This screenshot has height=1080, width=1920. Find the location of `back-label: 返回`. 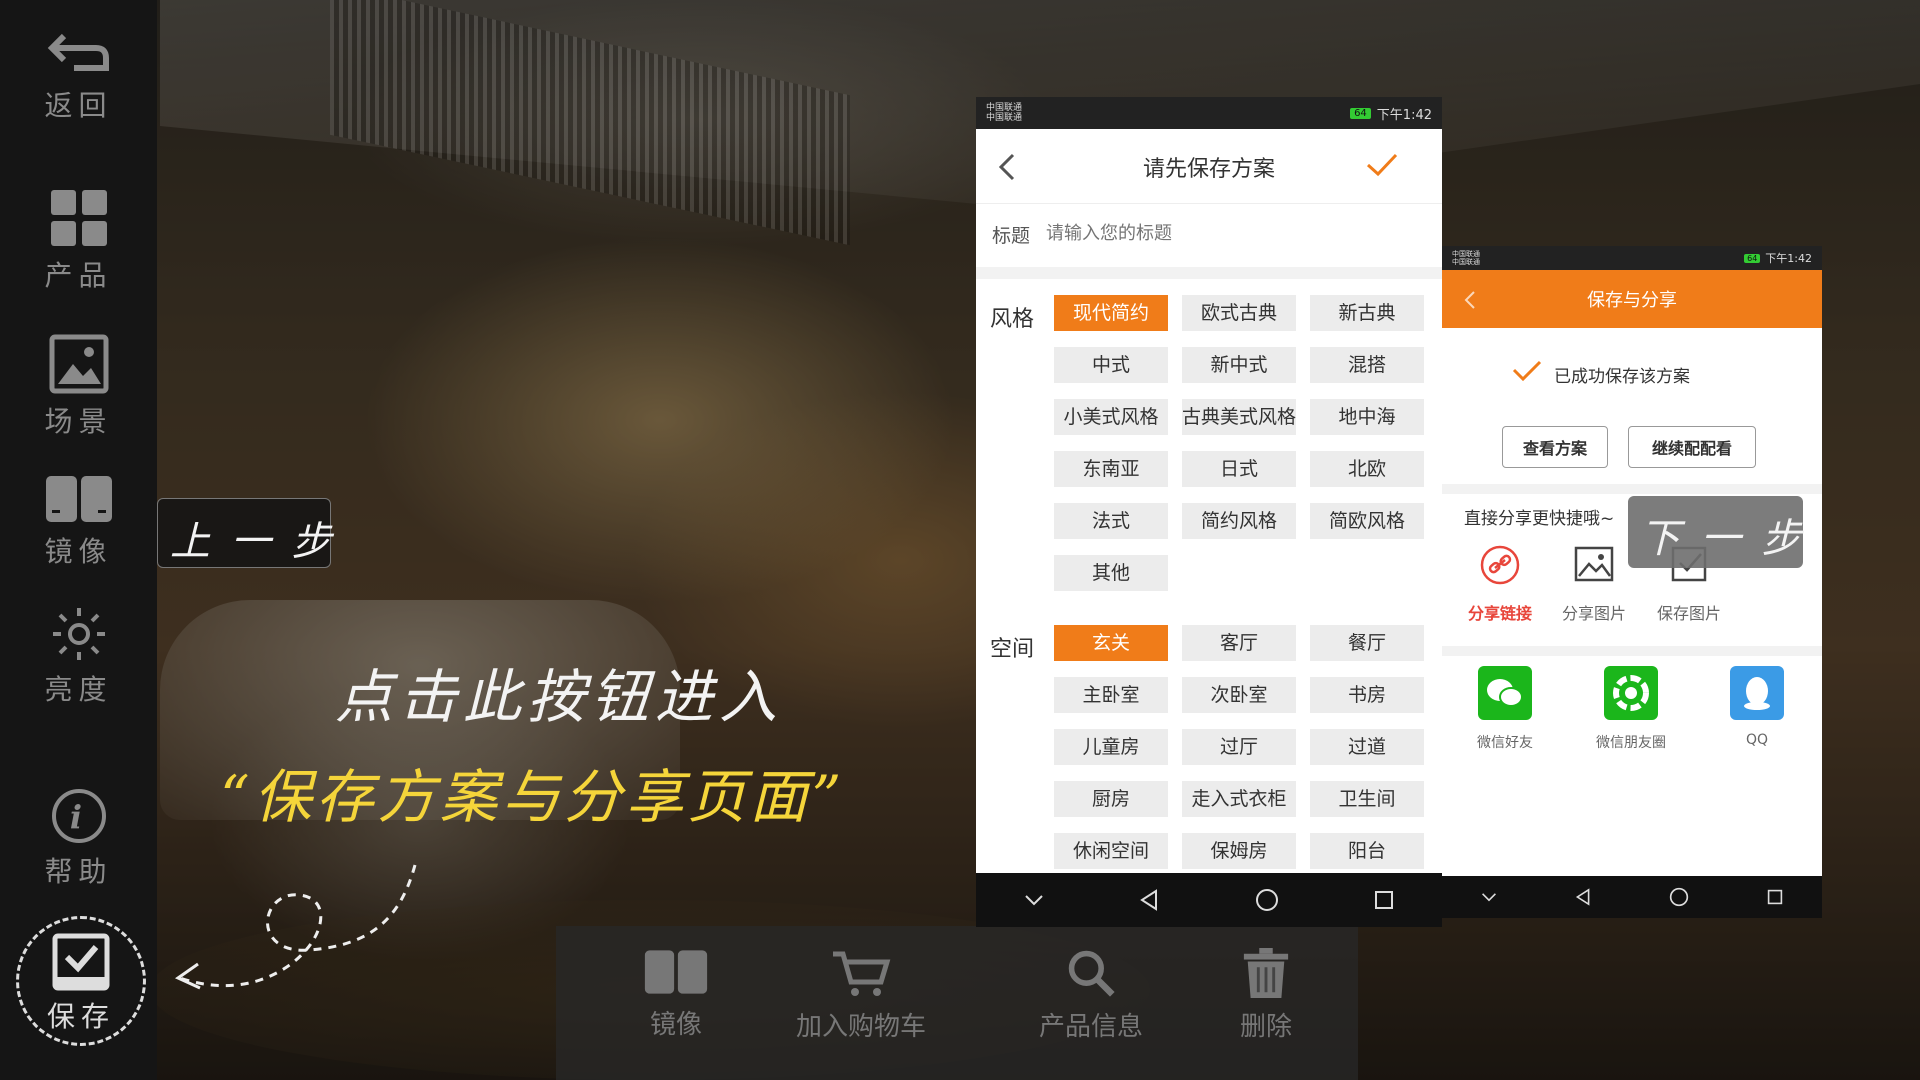

back-label: 返回 is located at coordinates (78, 105).